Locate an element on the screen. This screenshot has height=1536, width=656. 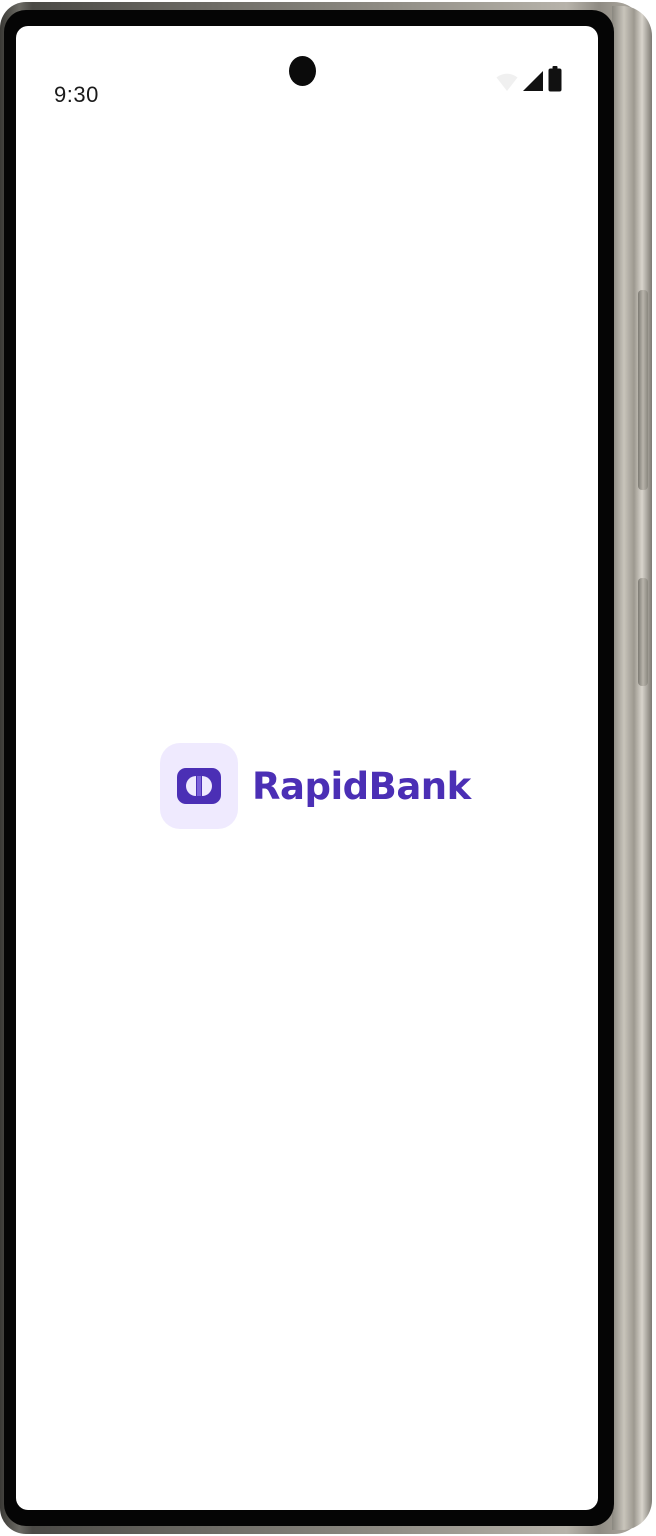
power-button is located at coordinates (643, 632).